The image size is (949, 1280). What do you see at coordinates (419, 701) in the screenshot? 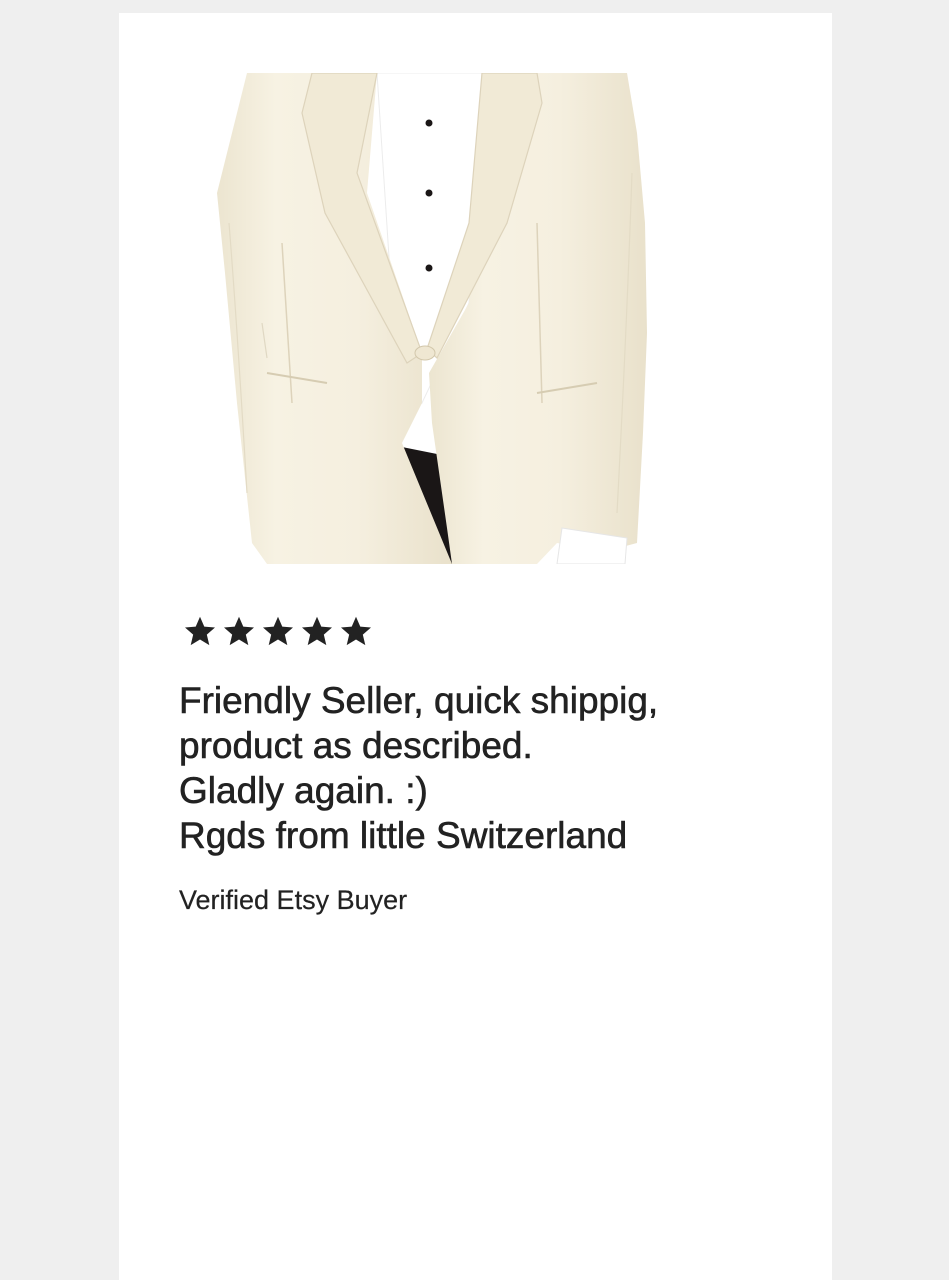
I see `review-line: Friendly Seller, quick shippig,` at bounding box center [419, 701].